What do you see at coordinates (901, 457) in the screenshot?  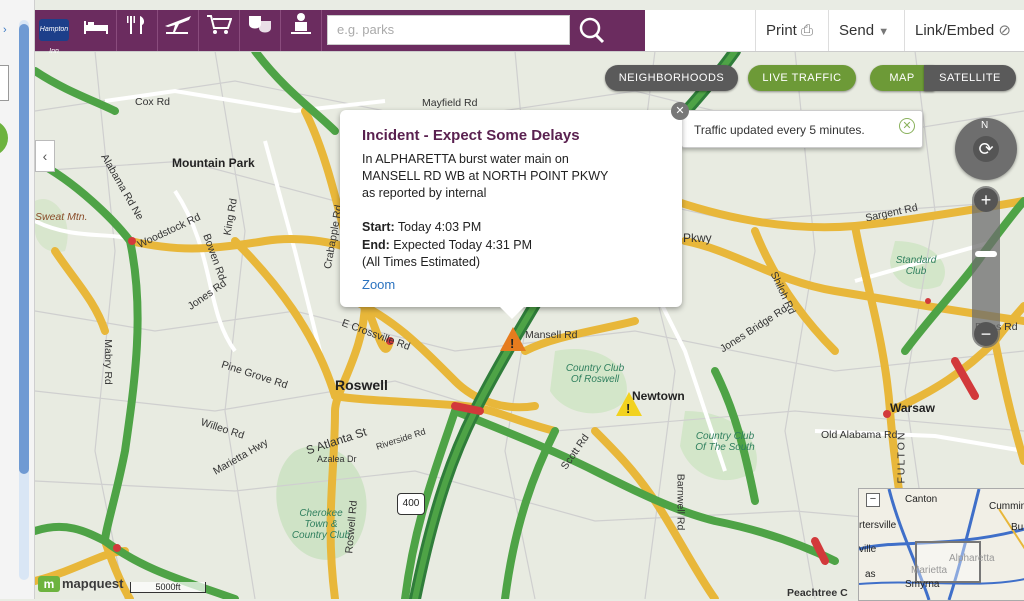 I see `road-fulton: FULTON` at bounding box center [901, 457].